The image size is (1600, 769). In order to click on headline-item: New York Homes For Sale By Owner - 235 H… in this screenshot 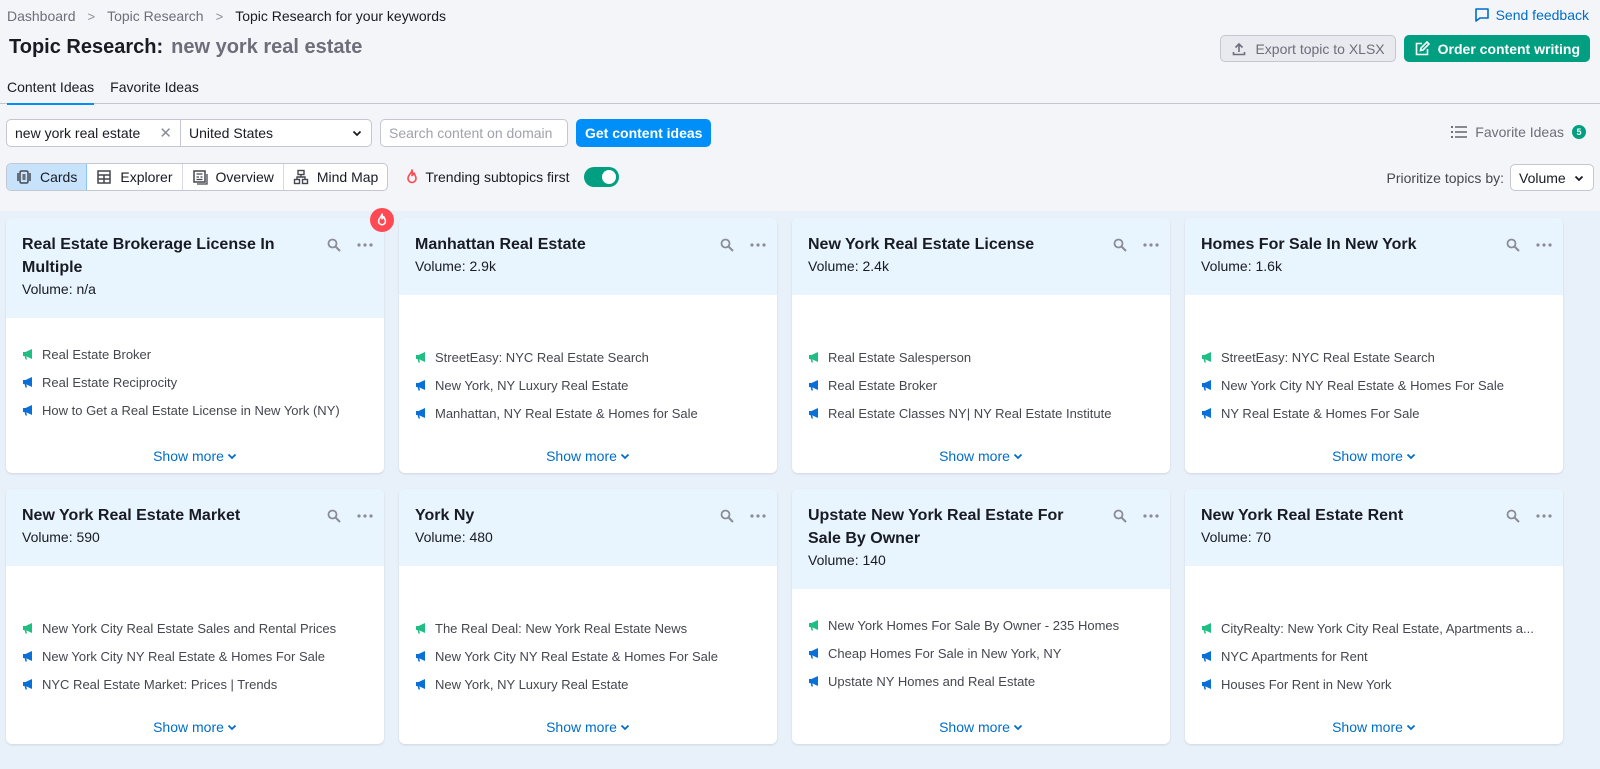, I will do `click(981, 625)`.